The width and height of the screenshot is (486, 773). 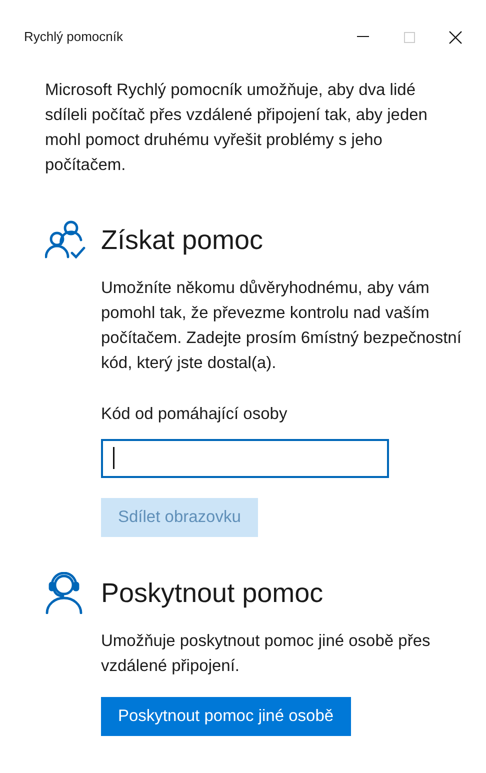 I want to click on field-label: Kód od pomáhající osoby, so click(x=194, y=414).